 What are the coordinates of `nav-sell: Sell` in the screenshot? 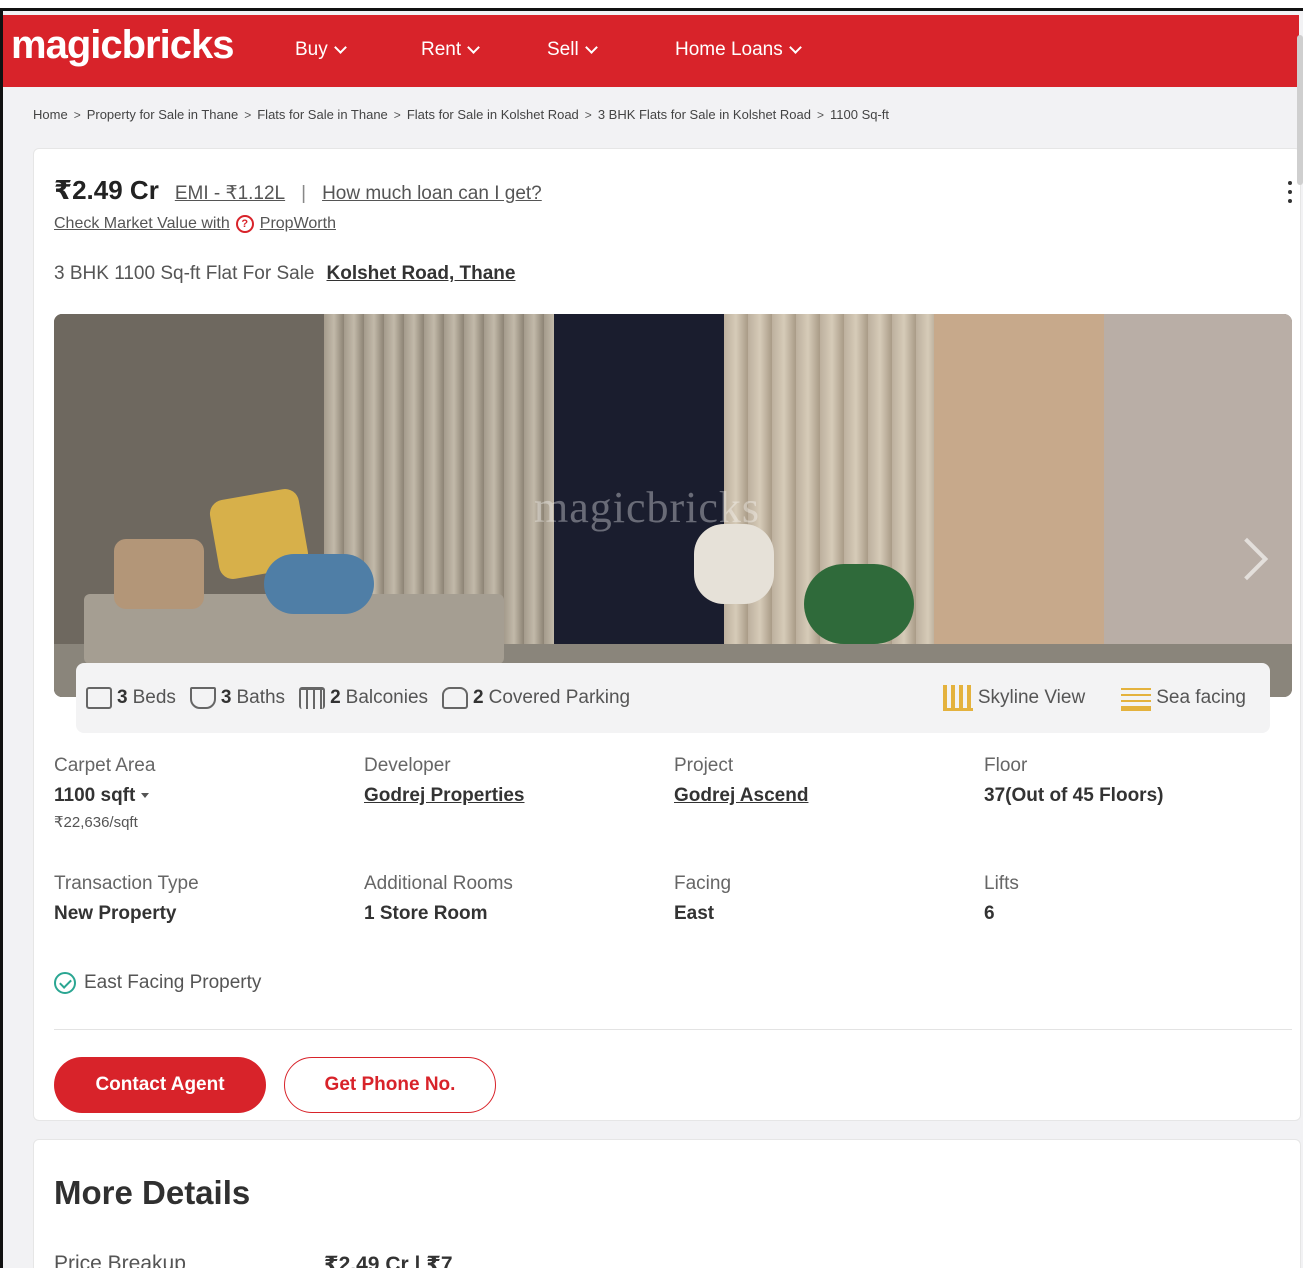 It's located at (572, 50).